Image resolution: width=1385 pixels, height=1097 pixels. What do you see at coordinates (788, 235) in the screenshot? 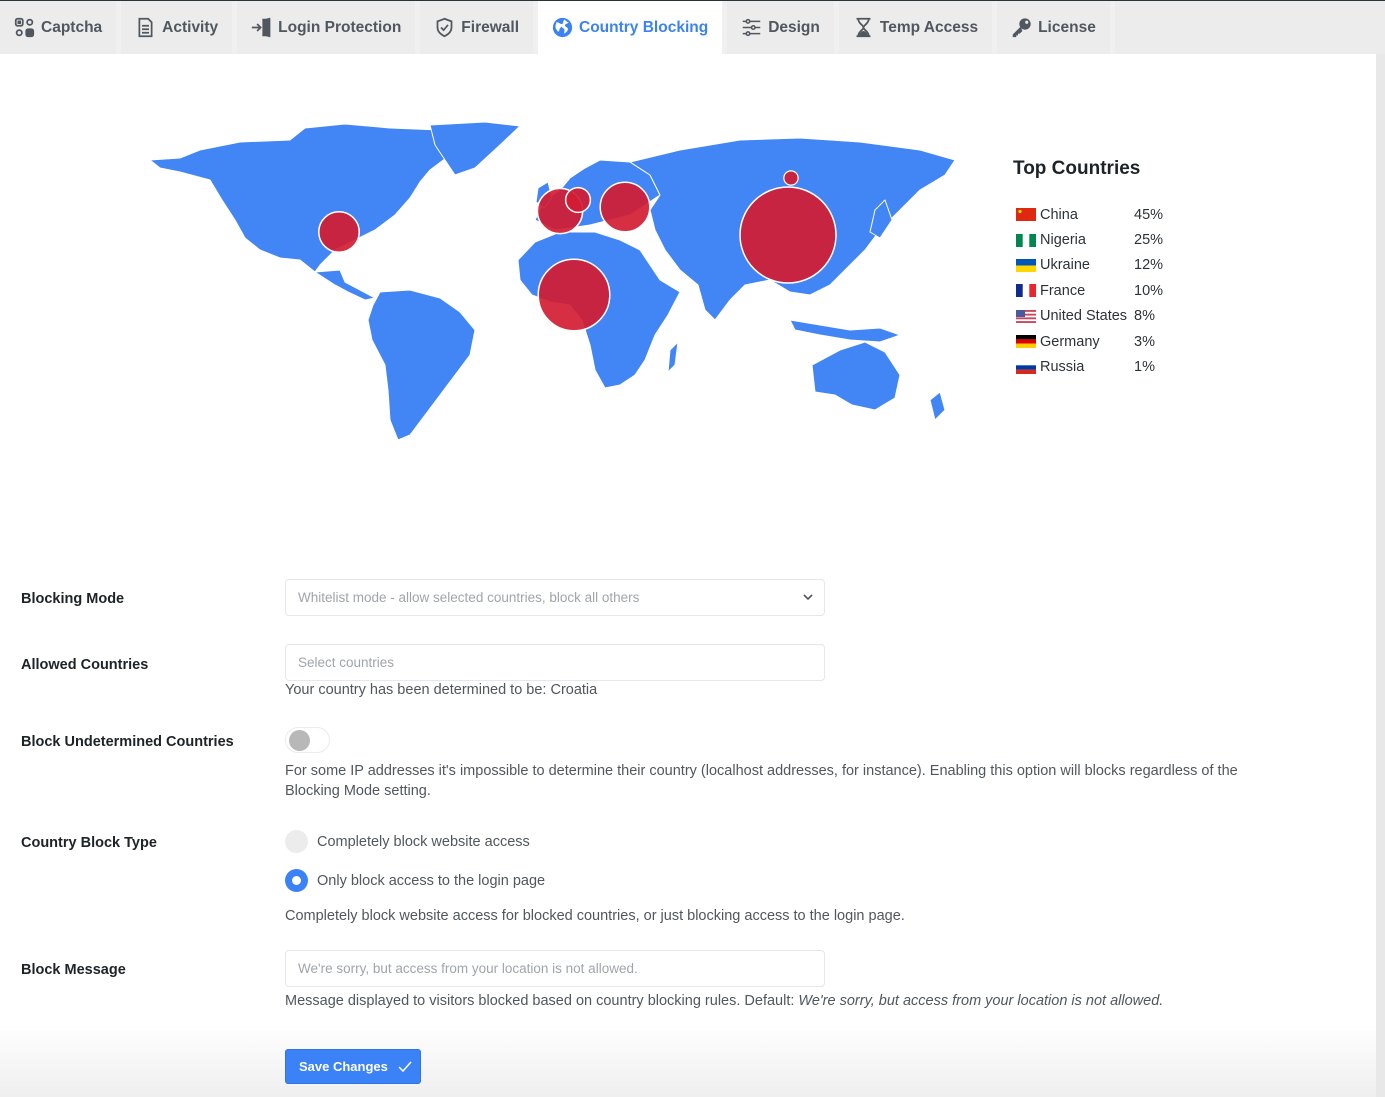
I see `bubble-china` at bounding box center [788, 235].